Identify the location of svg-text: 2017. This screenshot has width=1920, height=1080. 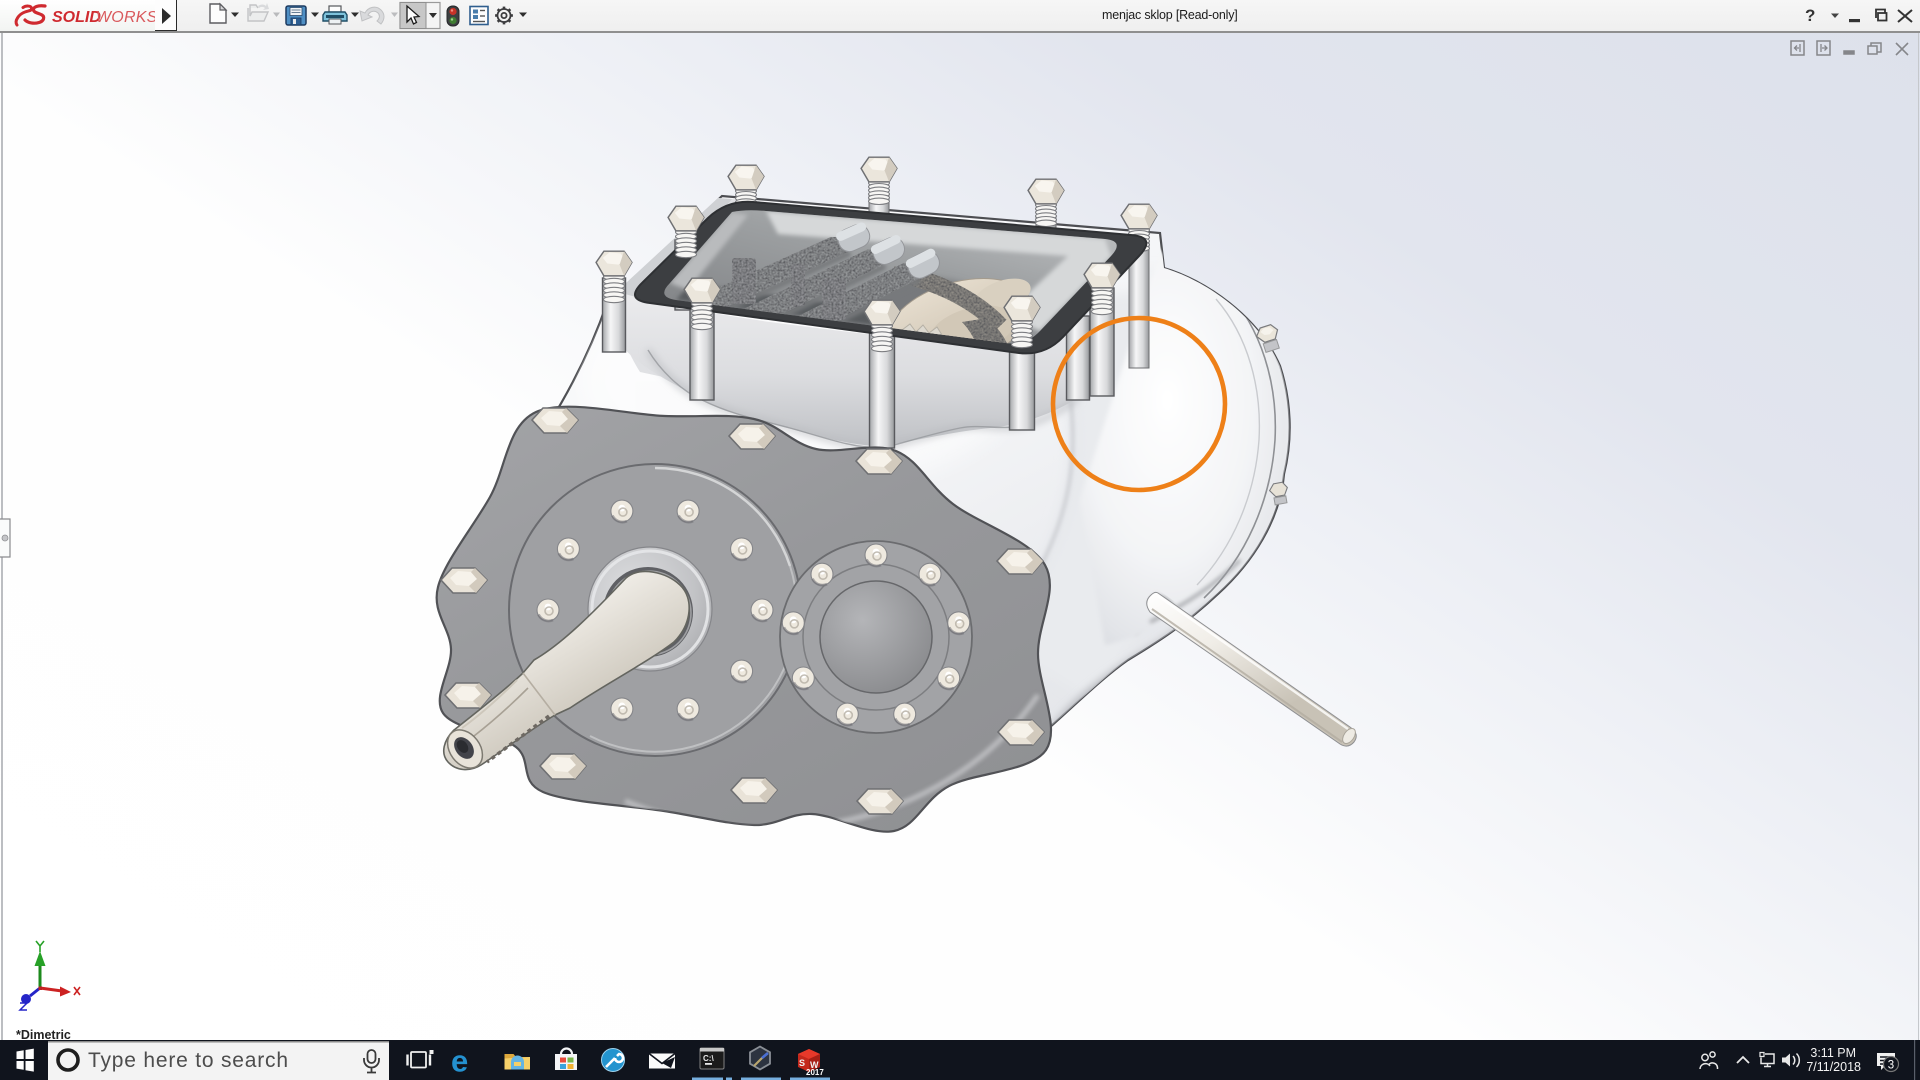
(815, 1072).